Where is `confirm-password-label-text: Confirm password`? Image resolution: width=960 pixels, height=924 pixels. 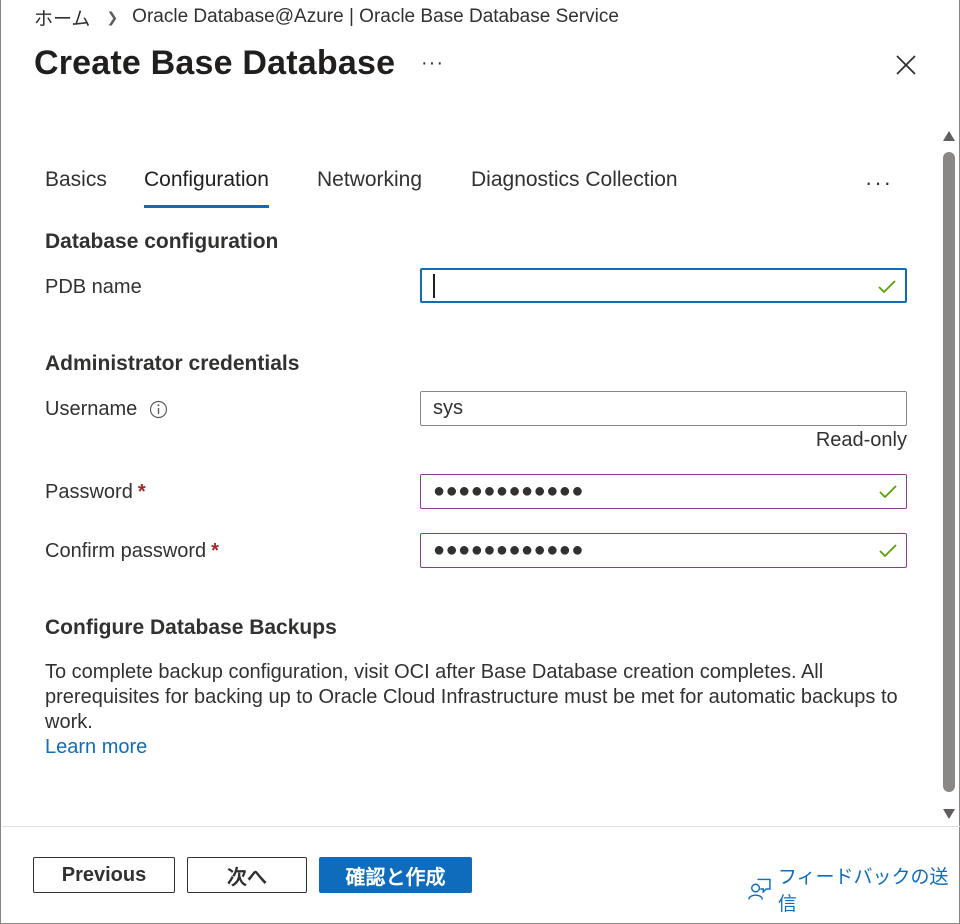 confirm-password-label-text: Confirm password is located at coordinates (126, 551).